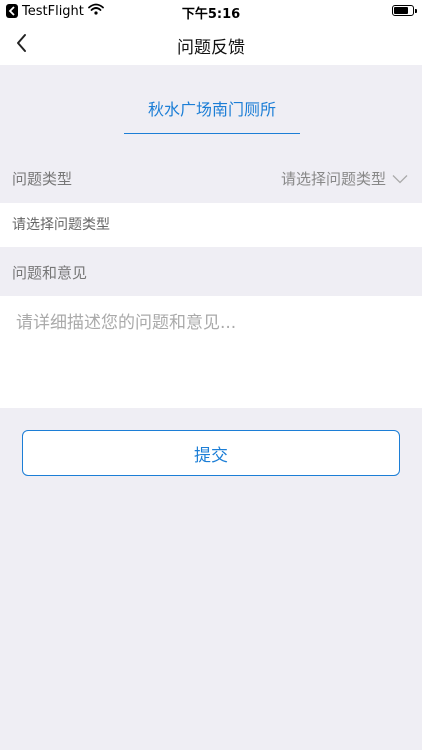  What do you see at coordinates (212, 133) in the screenshot?
I see `location-underline` at bounding box center [212, 133].